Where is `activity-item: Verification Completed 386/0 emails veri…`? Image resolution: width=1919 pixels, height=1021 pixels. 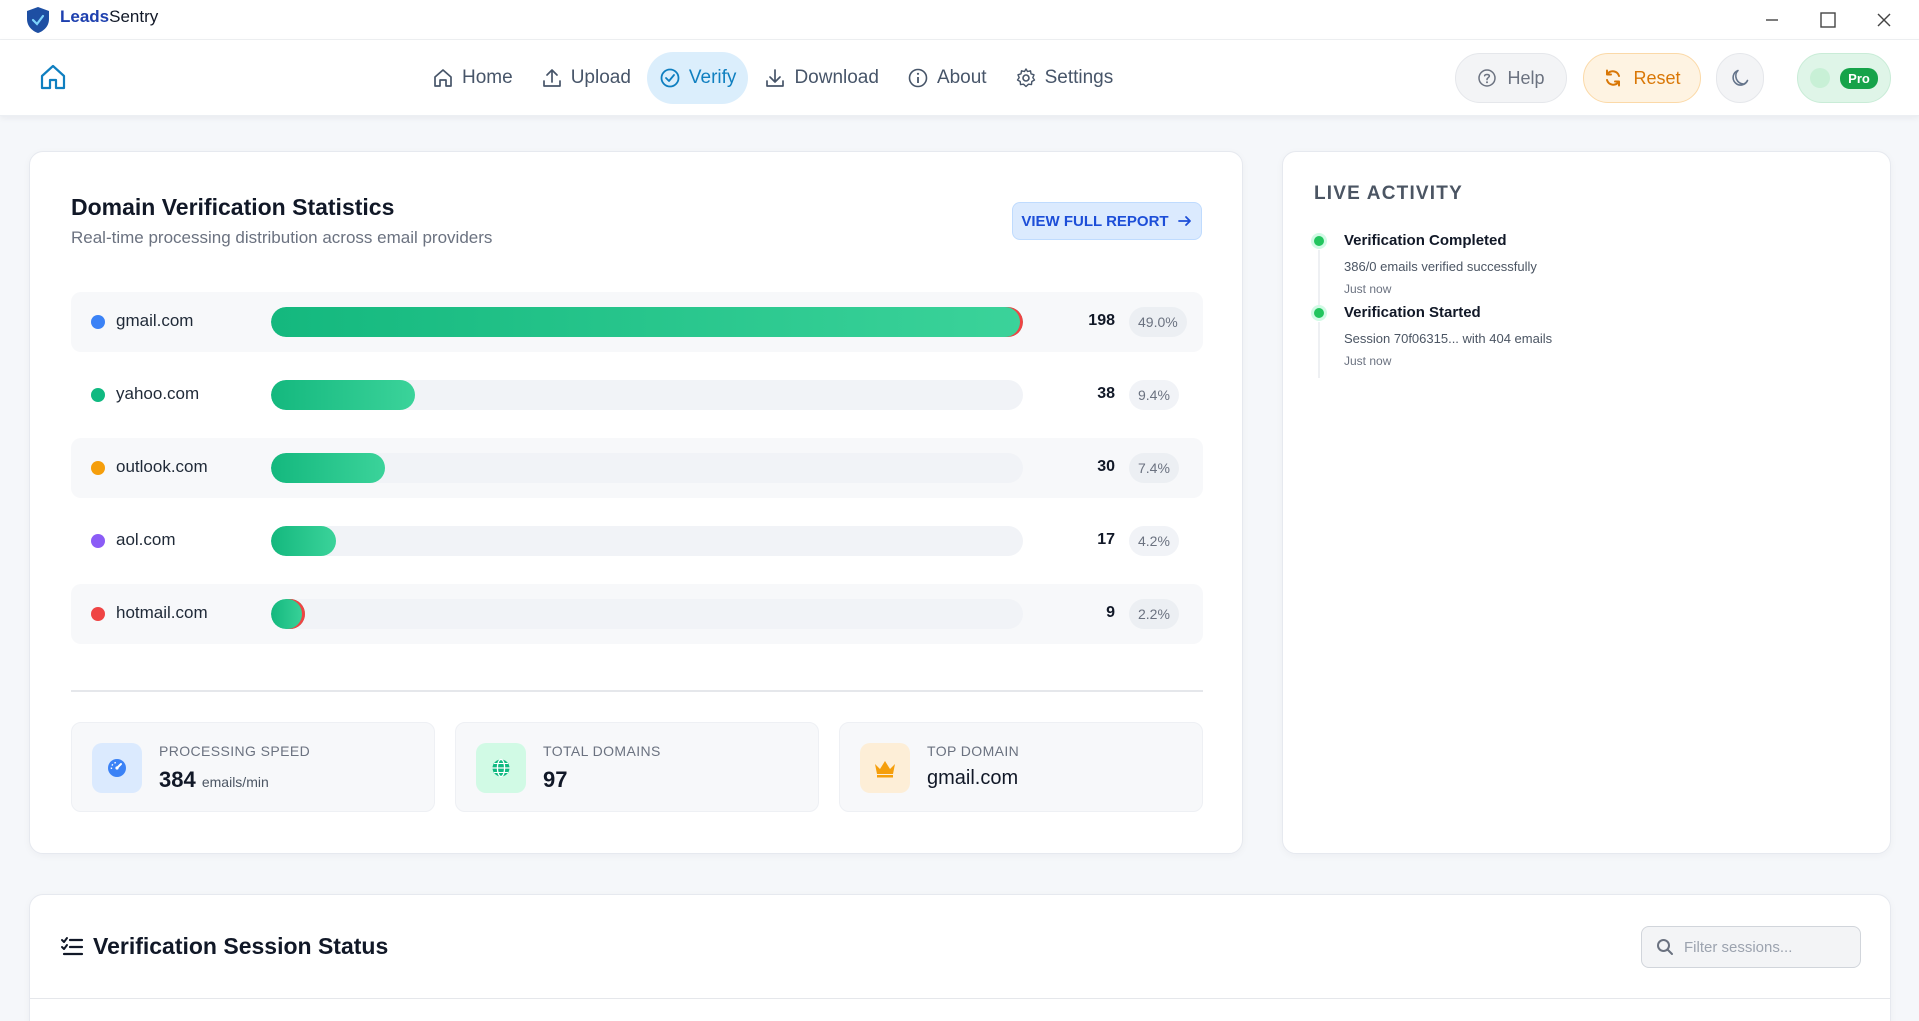 activity-item: Verification Completed 386/0 emails veri… is located at coordinates (1584, 269).